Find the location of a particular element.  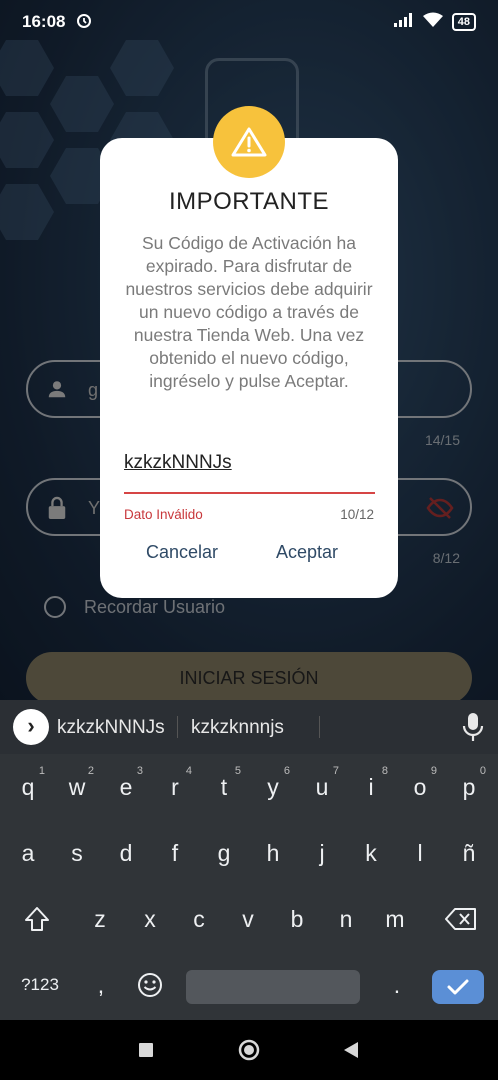

back-icon is located at coordinates (351, 1052).